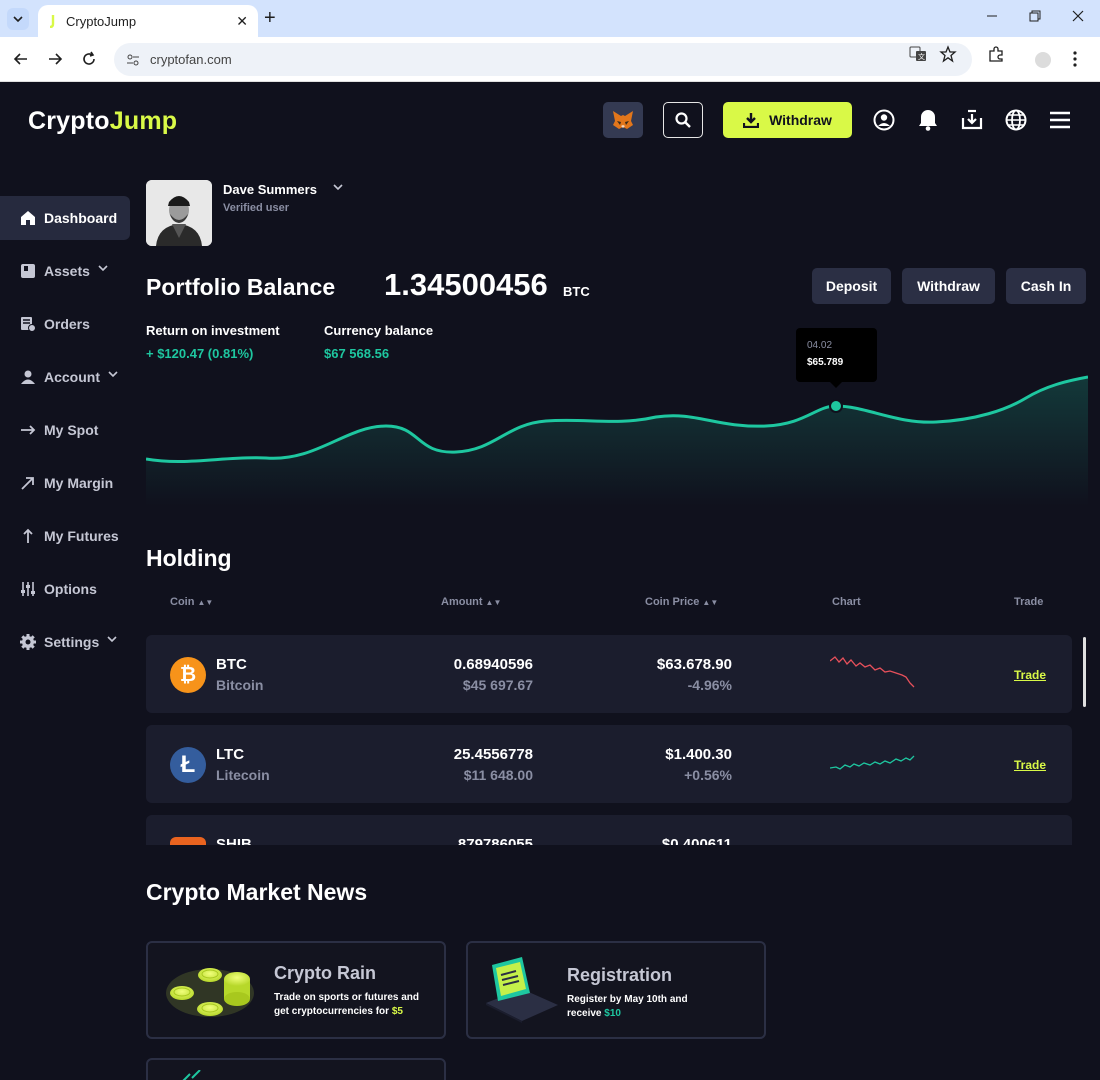  Describe the element at coordinates (102, 121) in the screenshot. I see `app-logo: CryptoJump` at that location.